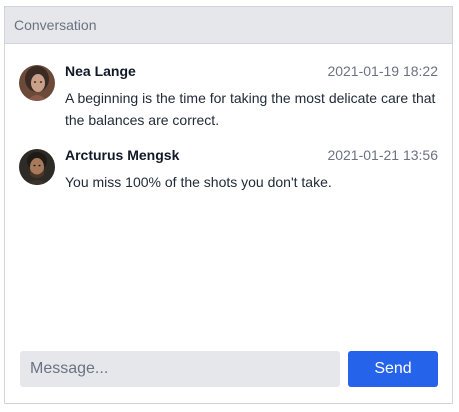 This screenshot has height=412, width=459. What do you see at coordinates (228, 25) in the screenshot?
I see `panel-header: Conversation` at bounding box center [228, 25].